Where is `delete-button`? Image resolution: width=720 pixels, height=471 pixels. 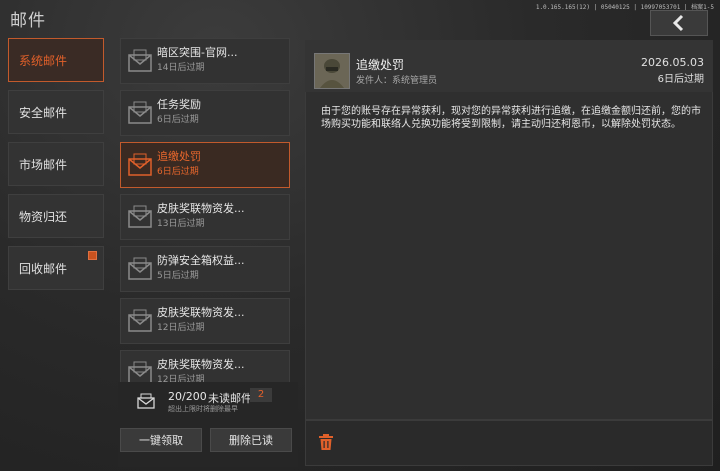
delete-button is located at coordinates (326, 442).